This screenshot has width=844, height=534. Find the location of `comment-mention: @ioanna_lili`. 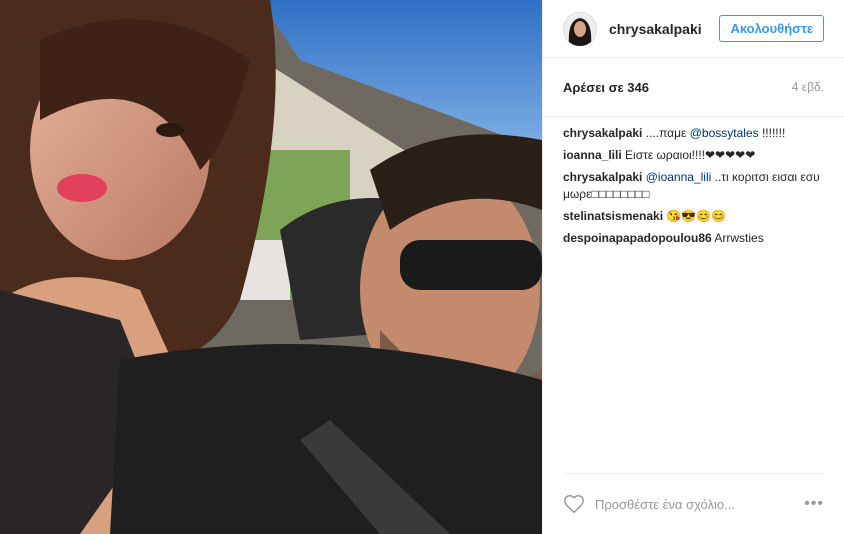

comment-mention: @ioanna_lili is located at coordinates (679, 177).